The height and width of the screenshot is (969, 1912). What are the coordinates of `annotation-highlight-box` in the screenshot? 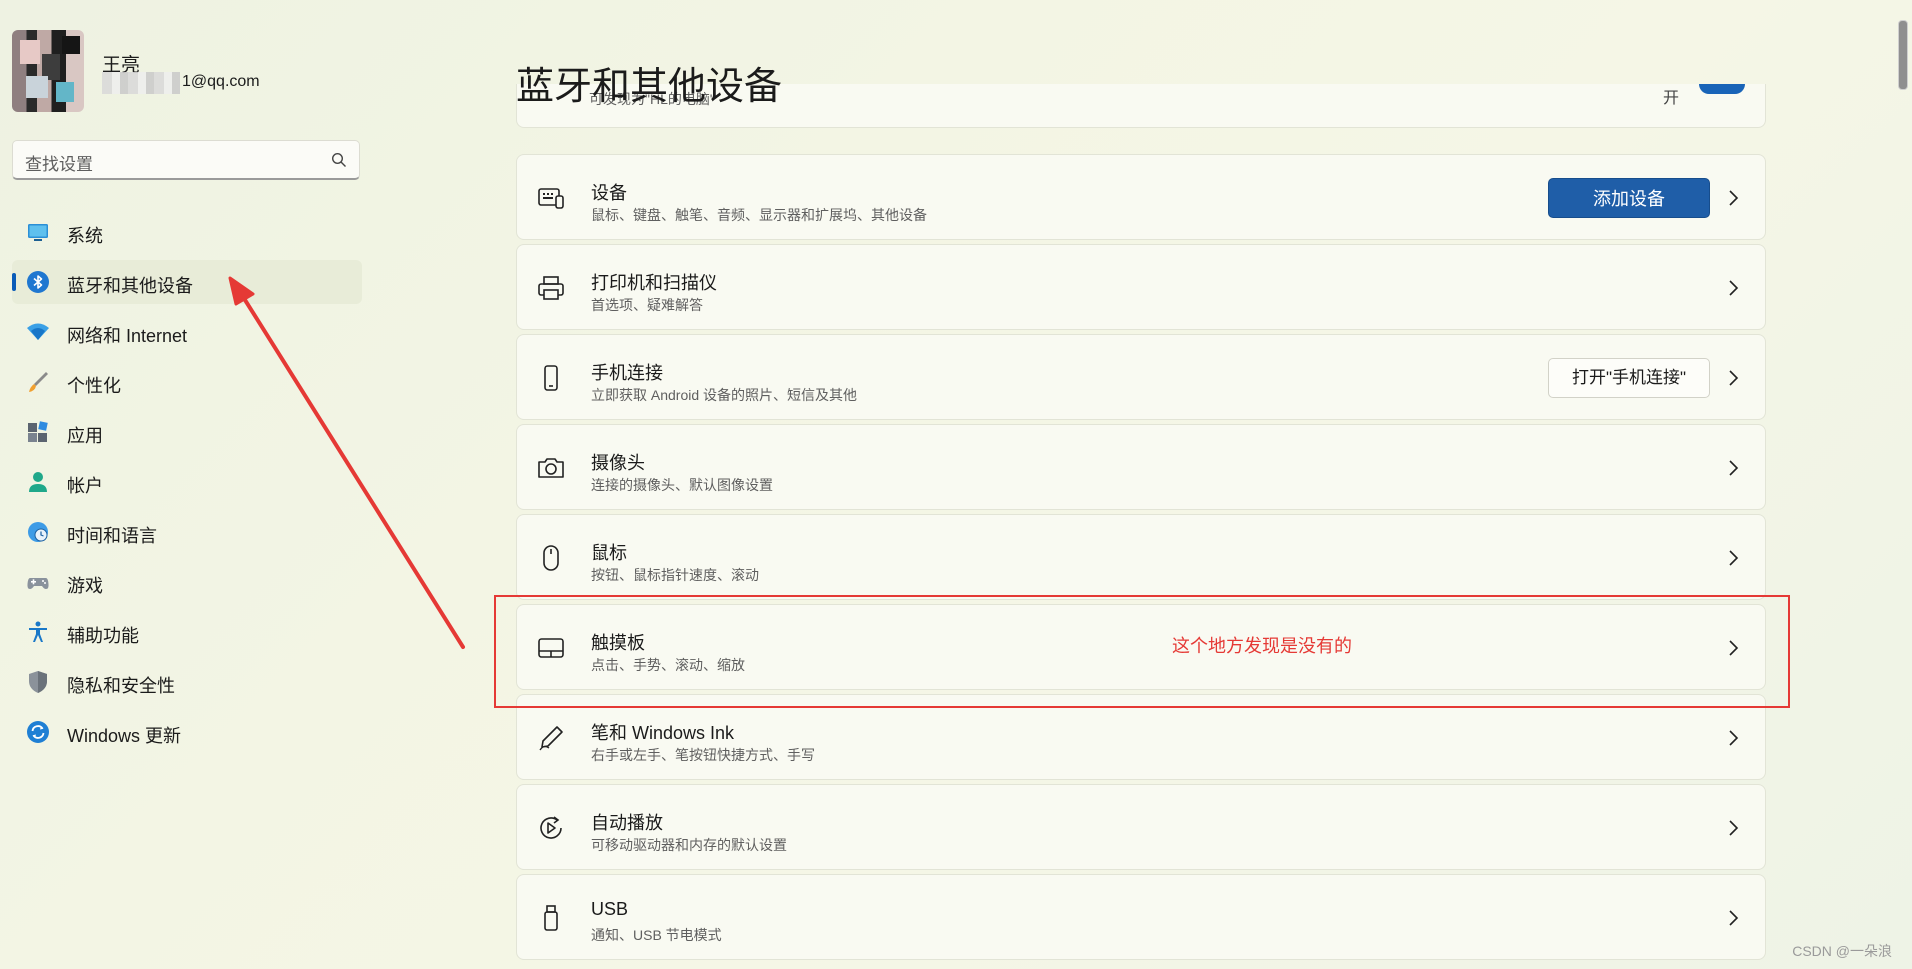 It's located at (1142, 651).